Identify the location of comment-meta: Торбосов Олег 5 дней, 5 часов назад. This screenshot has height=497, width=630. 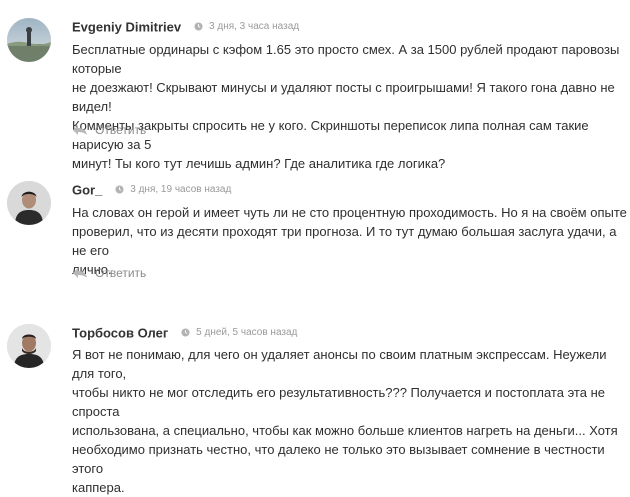
(184, 333).